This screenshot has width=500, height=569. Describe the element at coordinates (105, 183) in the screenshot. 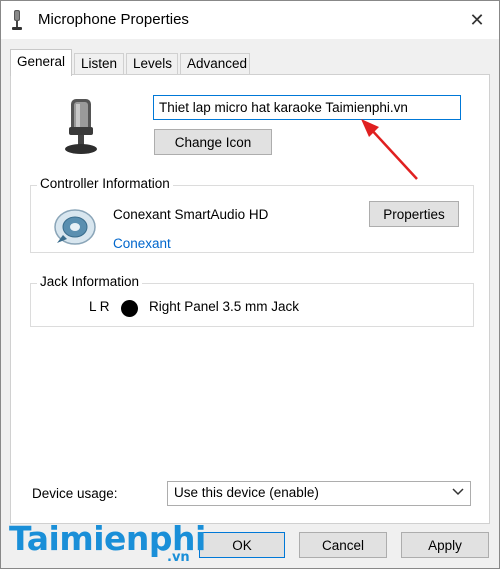

I see `controller-group-label: Controller Information` at that location.